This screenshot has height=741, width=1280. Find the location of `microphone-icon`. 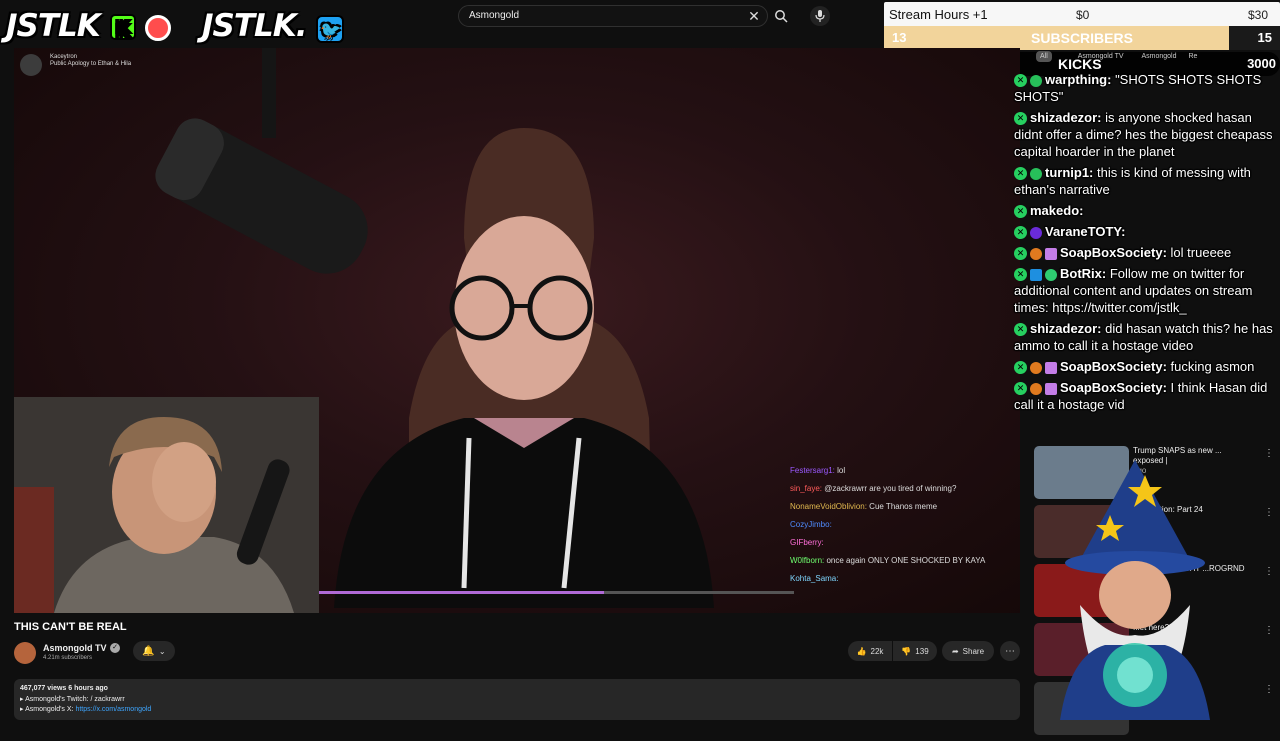

microphone-icon is located at coordinates (820, 16).